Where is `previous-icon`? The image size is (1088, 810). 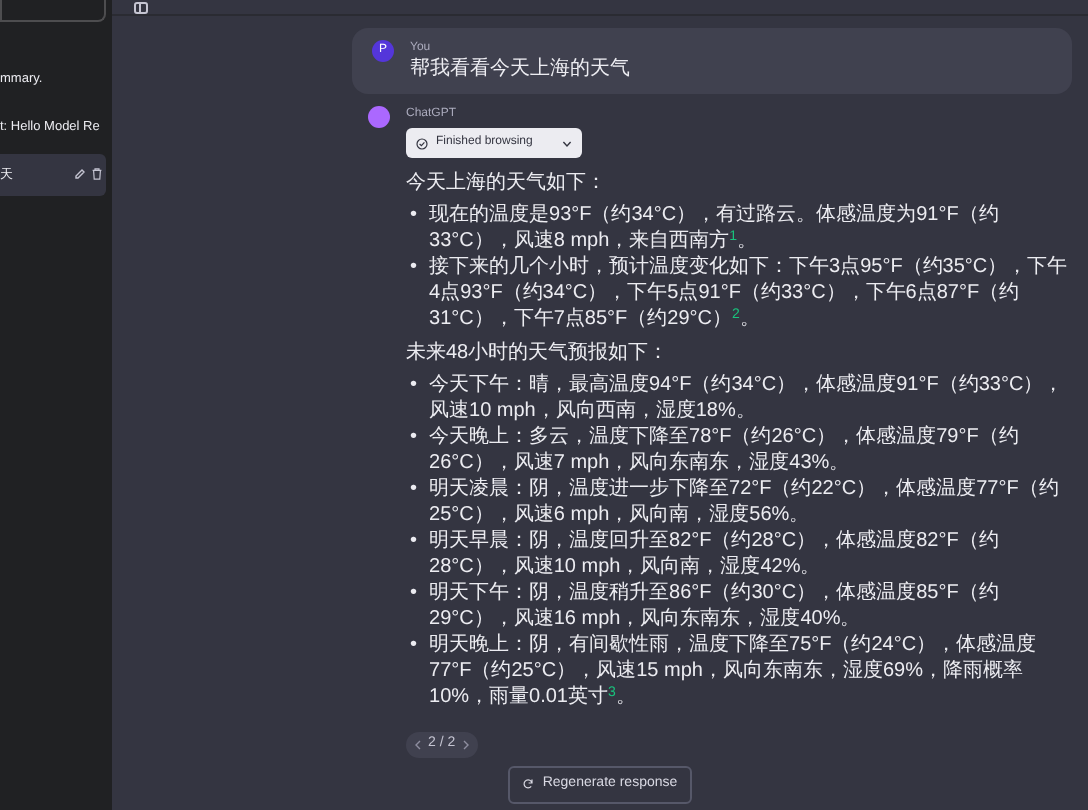 previous-icon is located at coordinates (418, 745).